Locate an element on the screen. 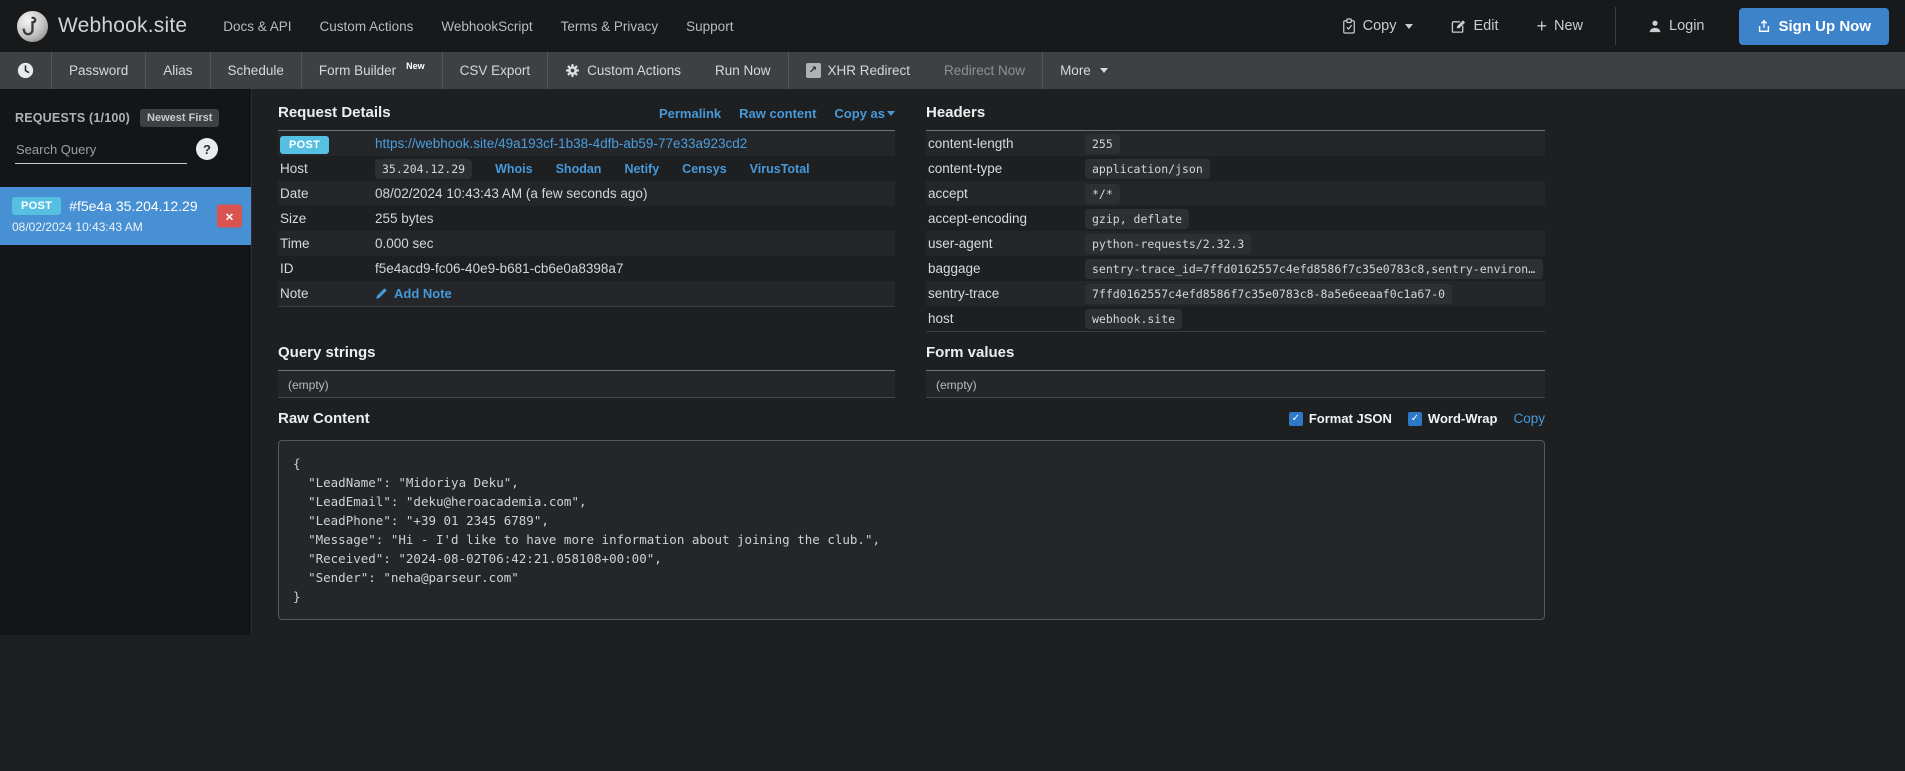 The height and width of the screenshot is (771, 1905). permalink-link: Permalink is located at coordinates (690, 113).